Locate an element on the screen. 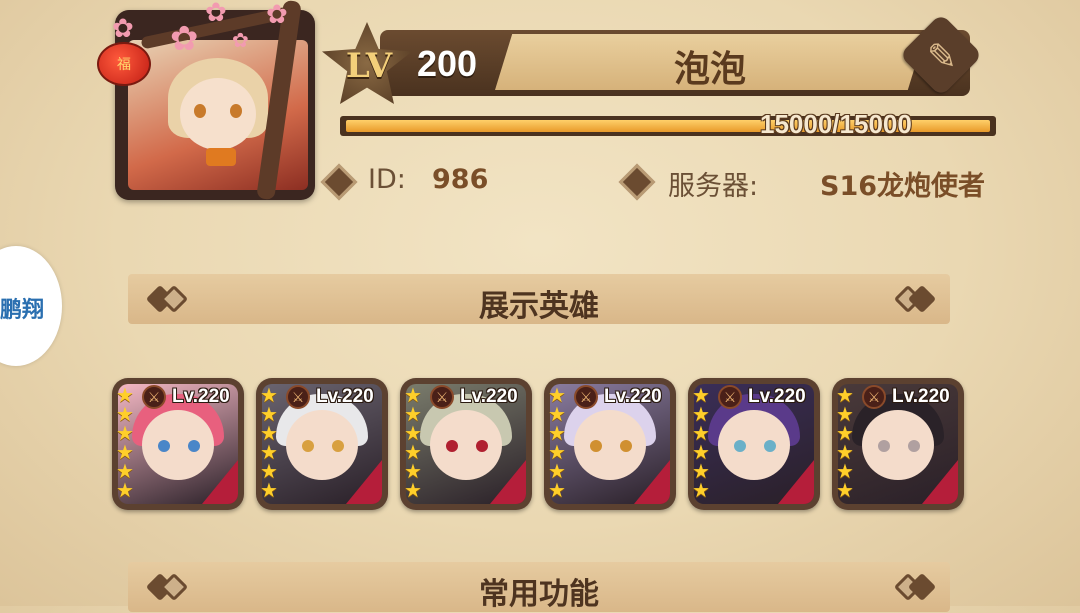  id-label: ID: is located at coordinates (387, 179).